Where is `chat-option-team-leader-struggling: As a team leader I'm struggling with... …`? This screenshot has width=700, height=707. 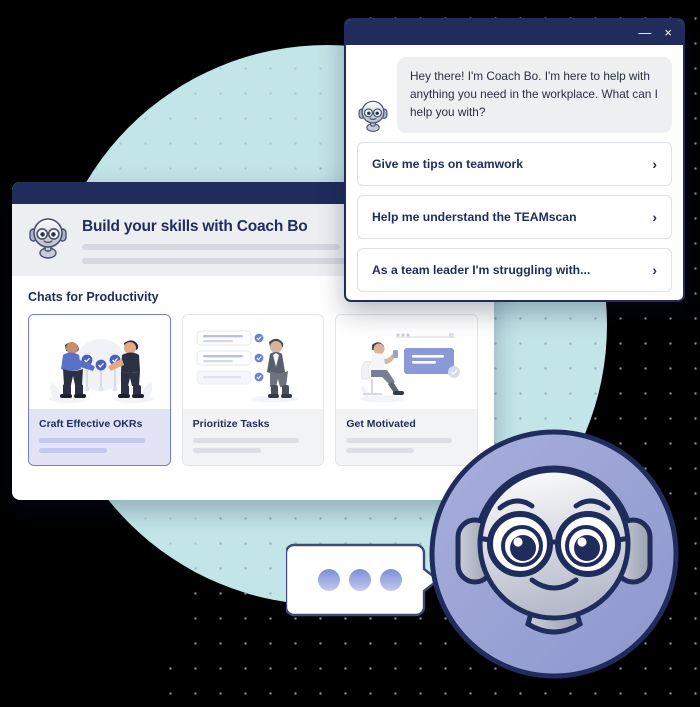 chat-option-team-leader-struggling: As a team leader I'm struggling with... … is located at coordinates (514, 269).